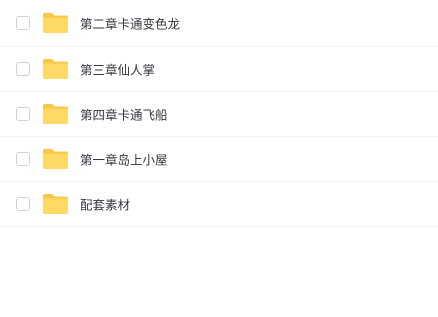  What do you see at coordinates (219, 204) in the screenshot?
I see `list-item: 配套素材` at bounding box center [219, 204].